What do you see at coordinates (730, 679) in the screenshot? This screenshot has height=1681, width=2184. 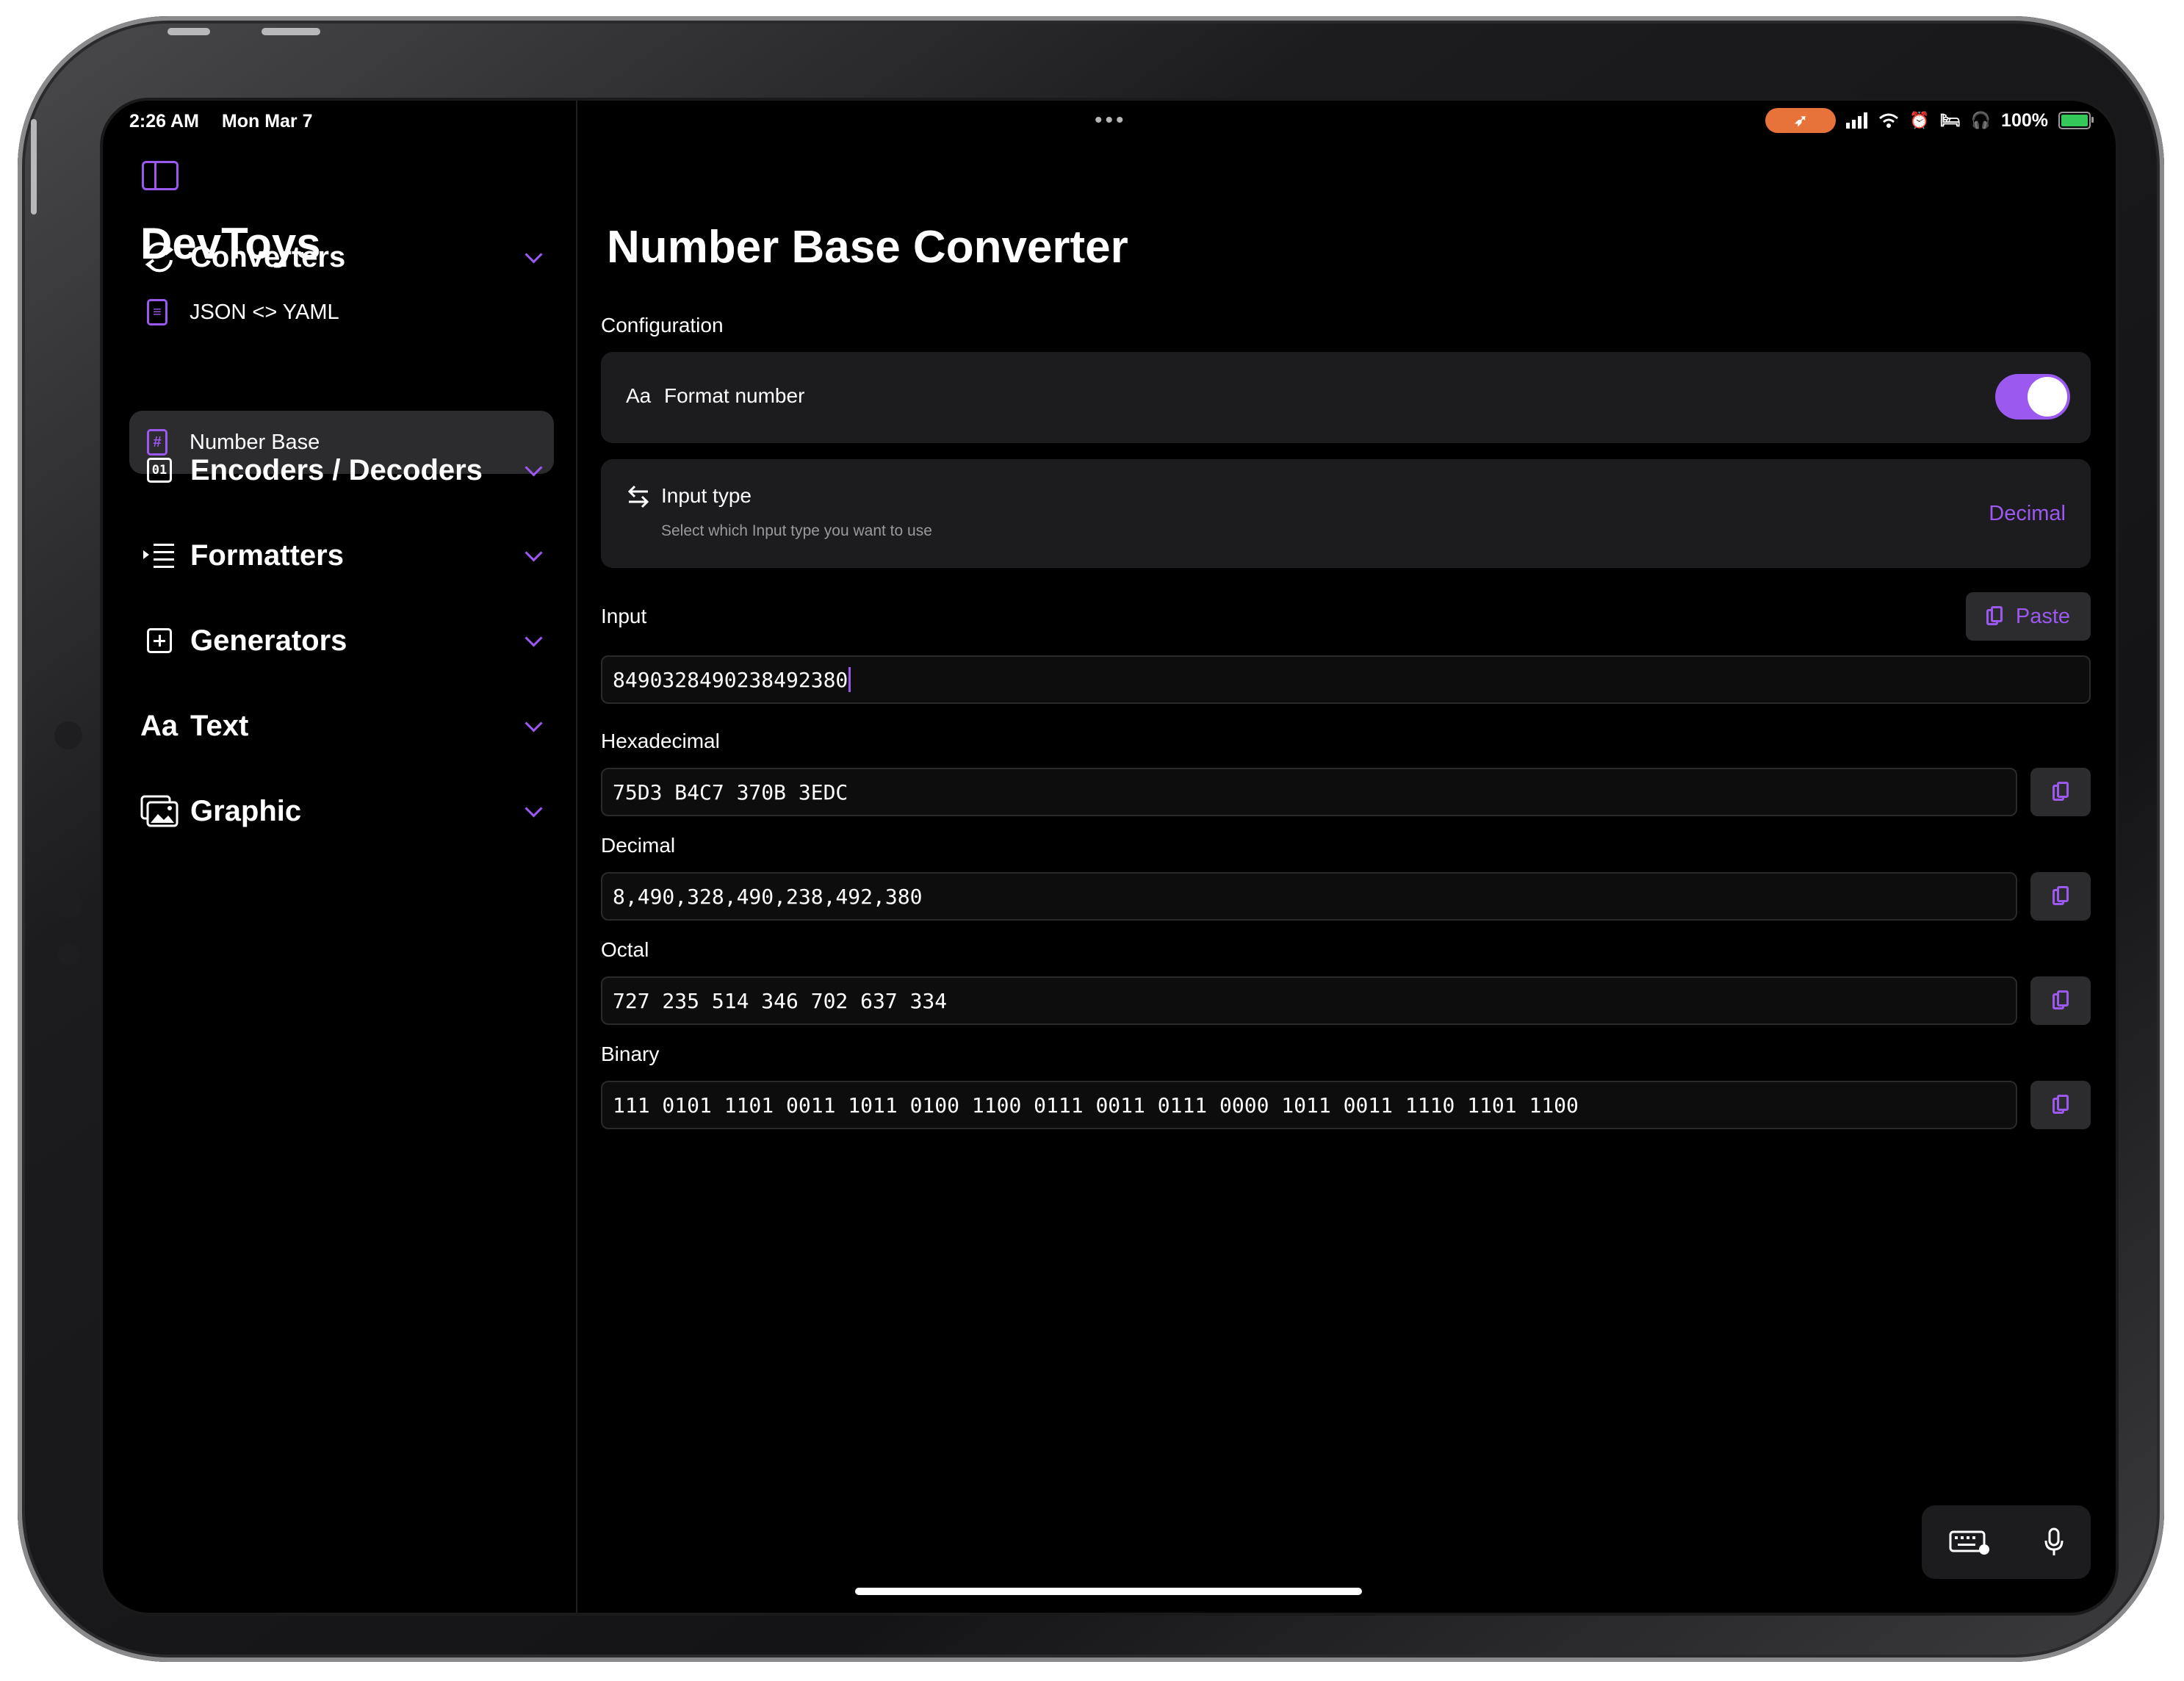 I see `input-value: 8490328490238492380` at bounding box center [730, 679].